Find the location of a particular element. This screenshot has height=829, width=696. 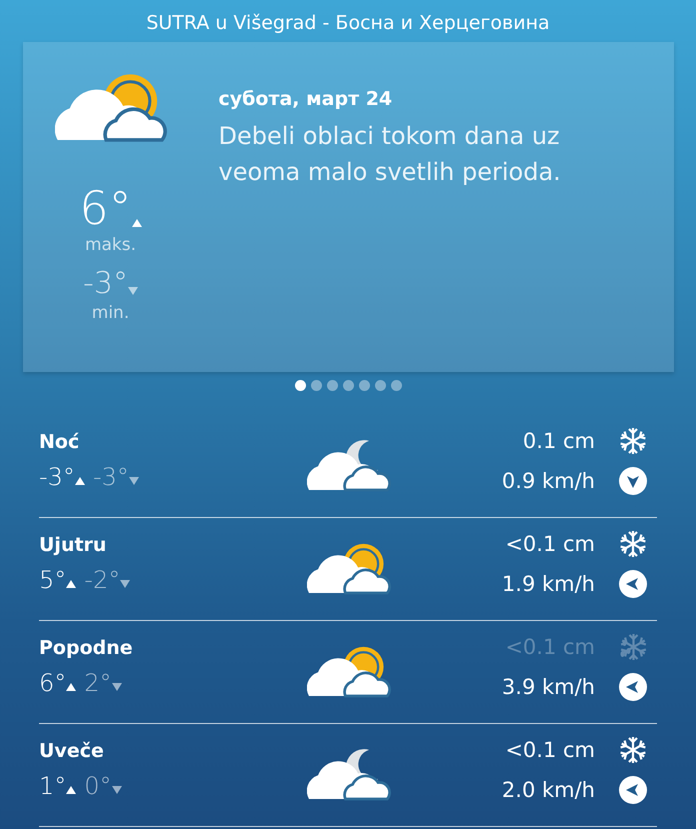

forecast-description: Debeli oblaci tokom dana uz veoma malo svetlih perioda. is located at coordinates (390, 154).